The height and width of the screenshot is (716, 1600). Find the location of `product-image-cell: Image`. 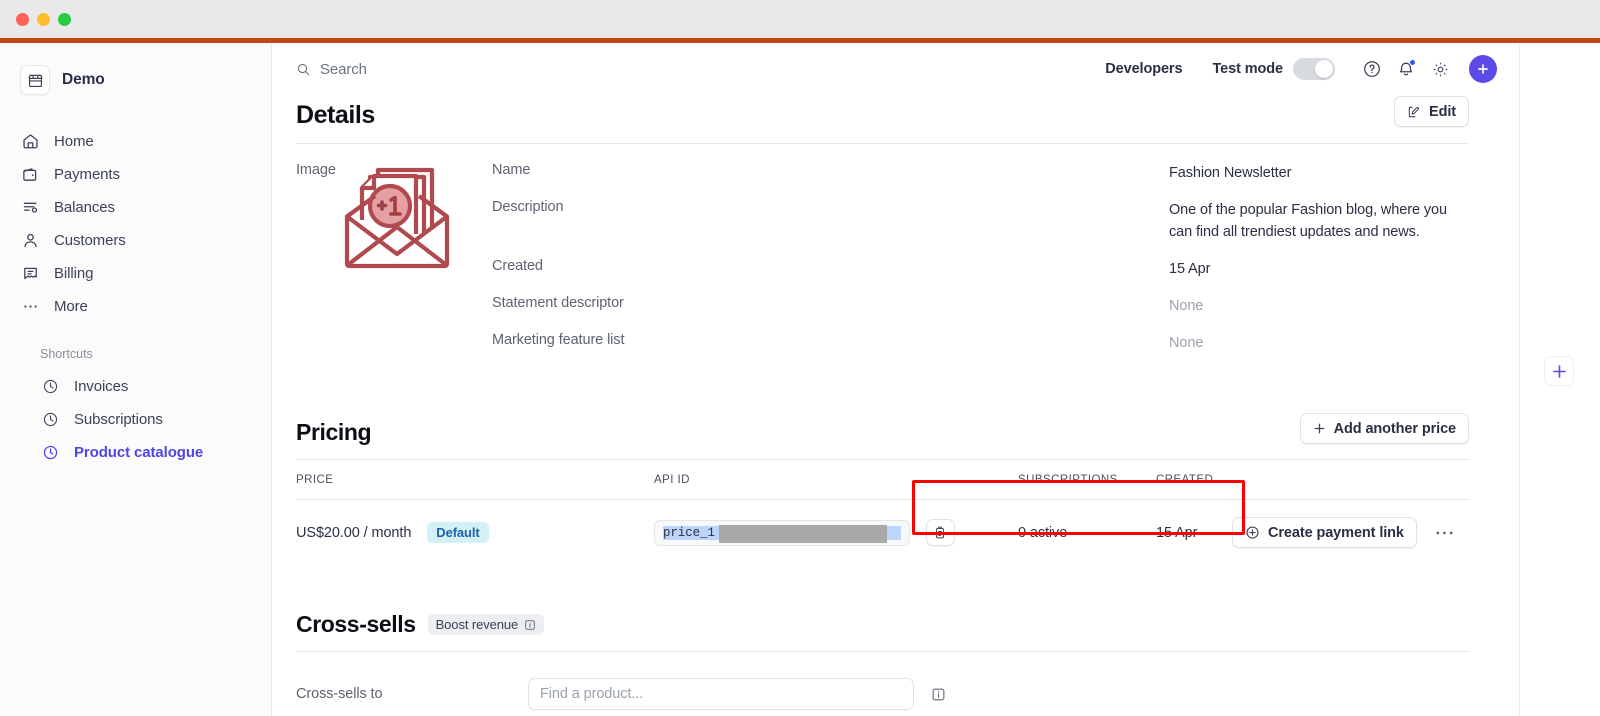

product-image-cell: Image is located at coordinates (394, 265).